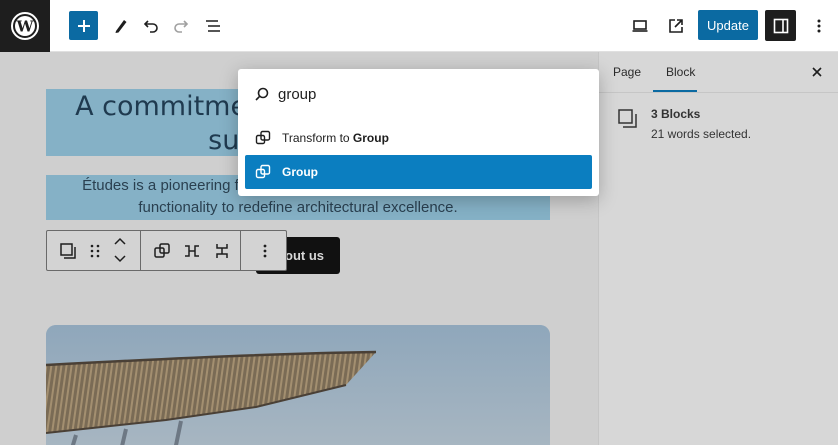 This screenshot has width=838, height=445. I want to click on options-icon, so click(265, 251).